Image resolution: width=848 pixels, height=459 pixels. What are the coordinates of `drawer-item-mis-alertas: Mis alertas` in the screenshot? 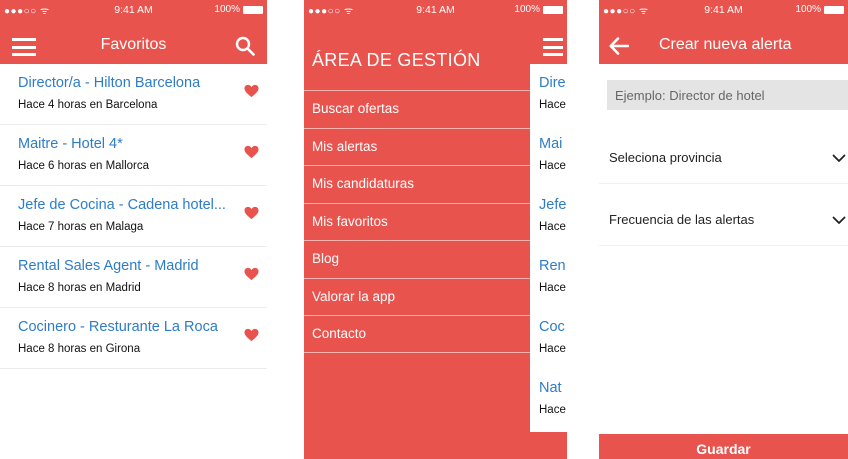 It's located at (417, 146).